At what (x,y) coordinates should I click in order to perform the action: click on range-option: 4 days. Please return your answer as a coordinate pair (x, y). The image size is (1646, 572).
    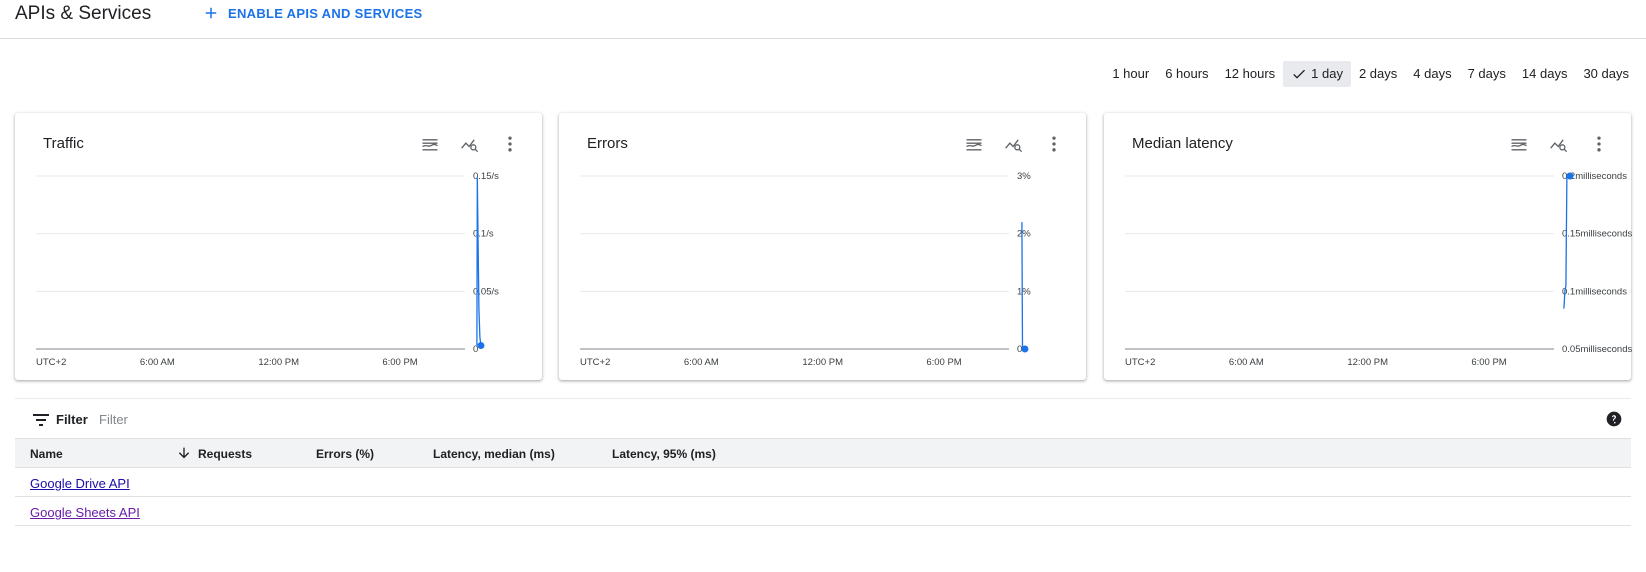
    Looking at the image, I should click on (1432, 74).